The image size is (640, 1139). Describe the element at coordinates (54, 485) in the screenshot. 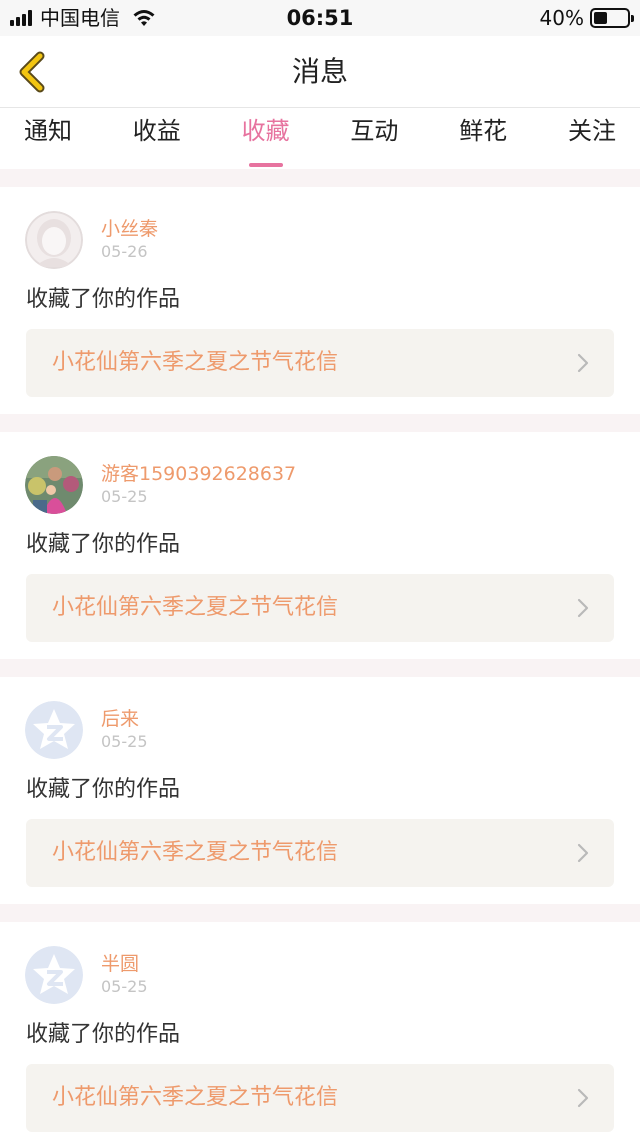

I see `user-photo-avatar` at that location.